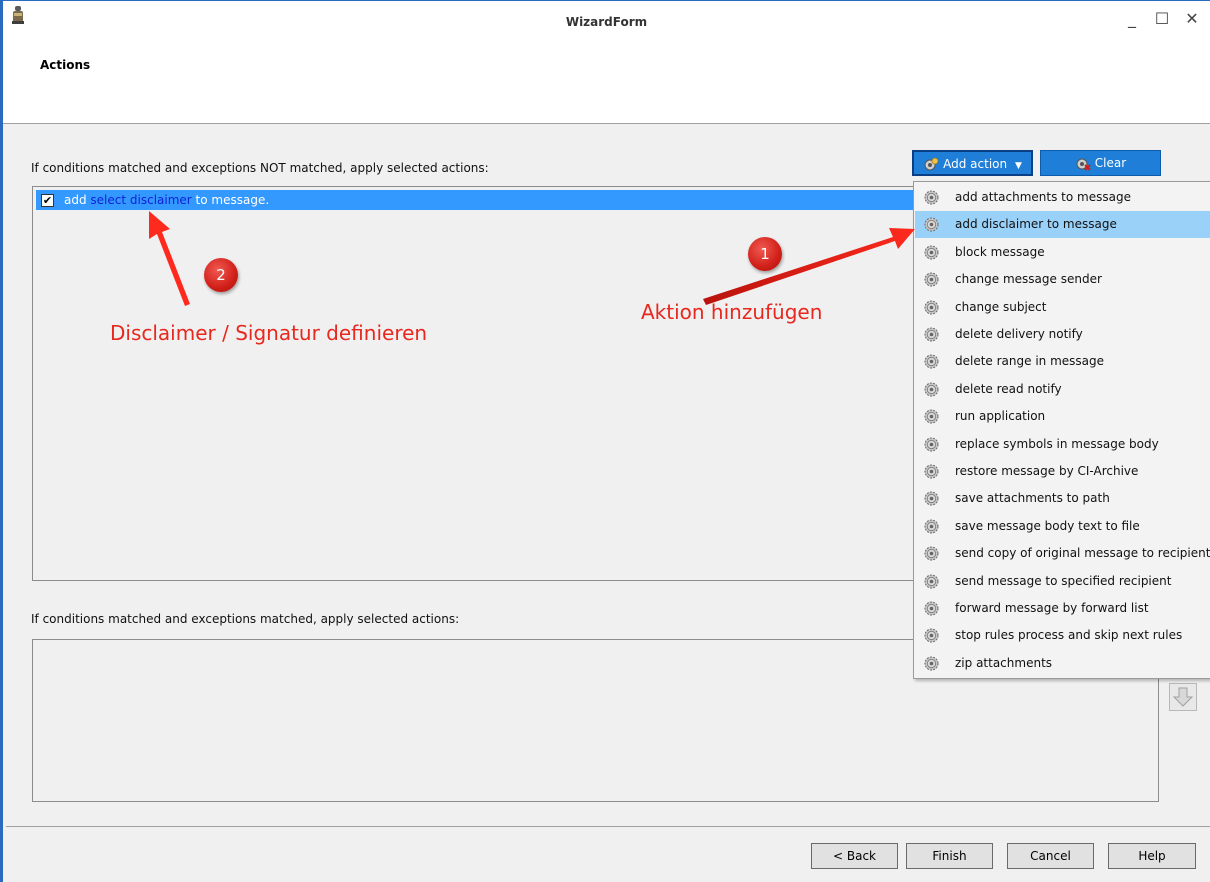 This screenshot has width=1210, height=882. Describe the element at coordinates (765, 254) in the screenshot. I see `annotation-badge-1: 1` at that location.